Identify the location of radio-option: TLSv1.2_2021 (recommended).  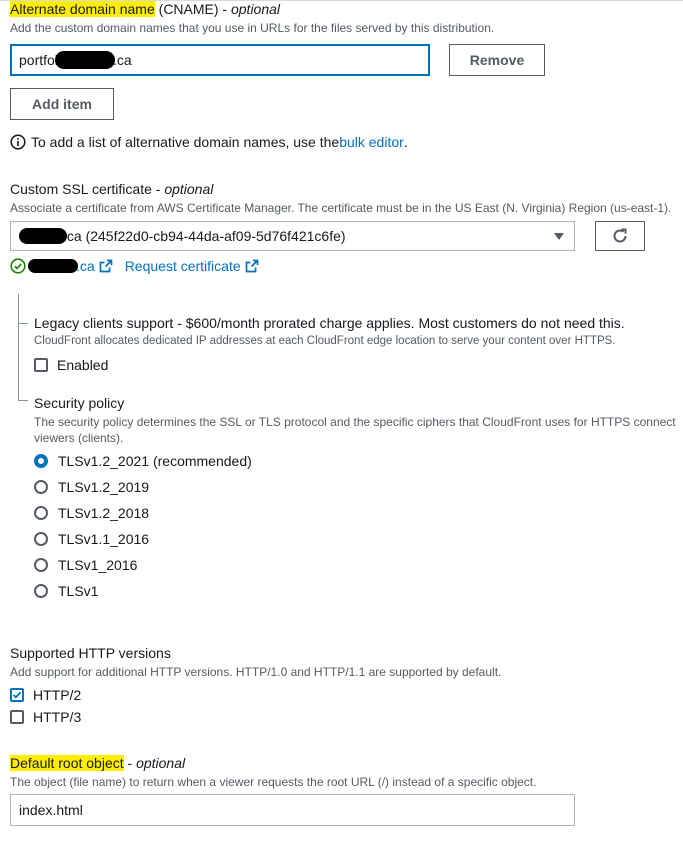
(143, 461).